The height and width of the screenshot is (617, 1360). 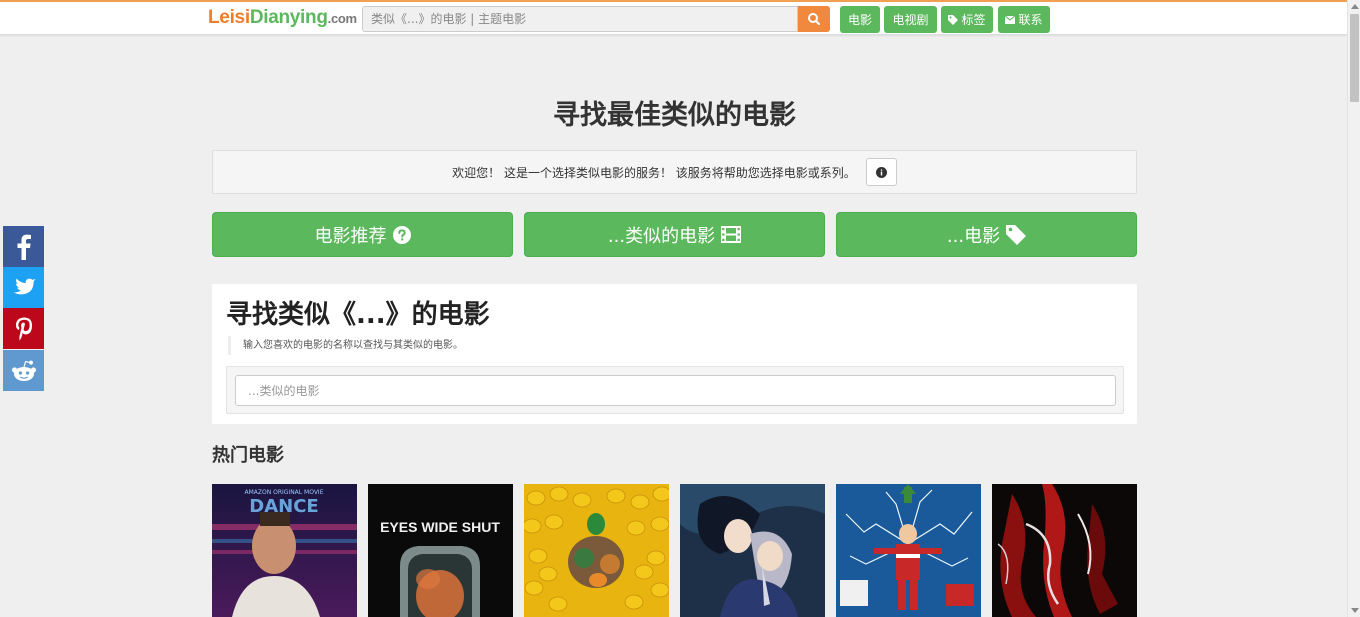 What do you see at coordinates (1354, 58) in the screenshot?
I see `scroll-thumb` at bounding box center [1354, 58].